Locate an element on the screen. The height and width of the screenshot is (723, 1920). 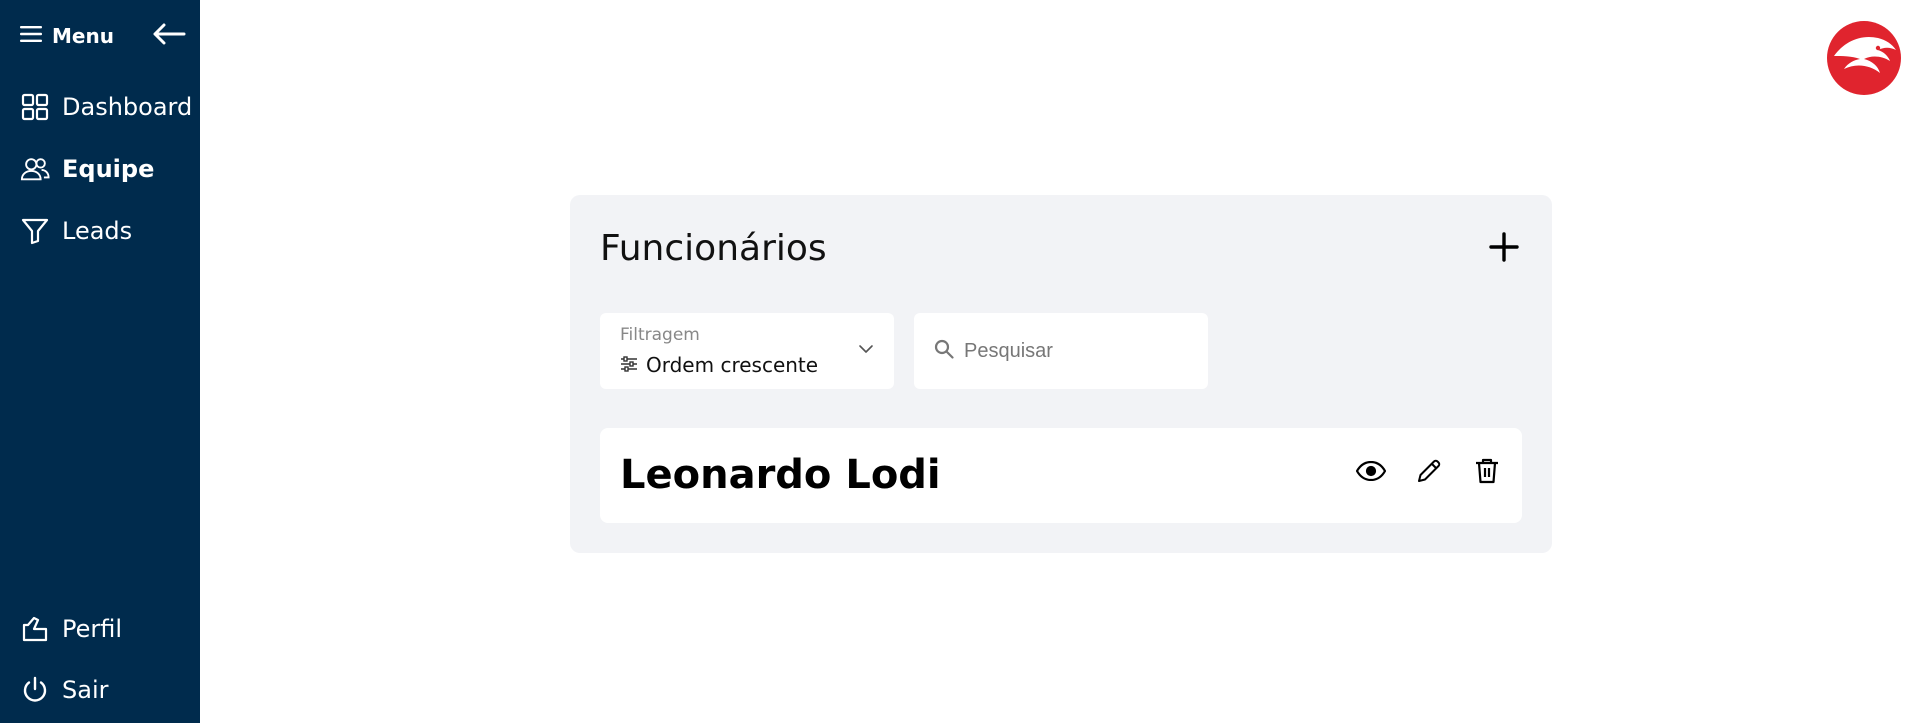
chevron-down-icon is located at coordinates (866, 351).